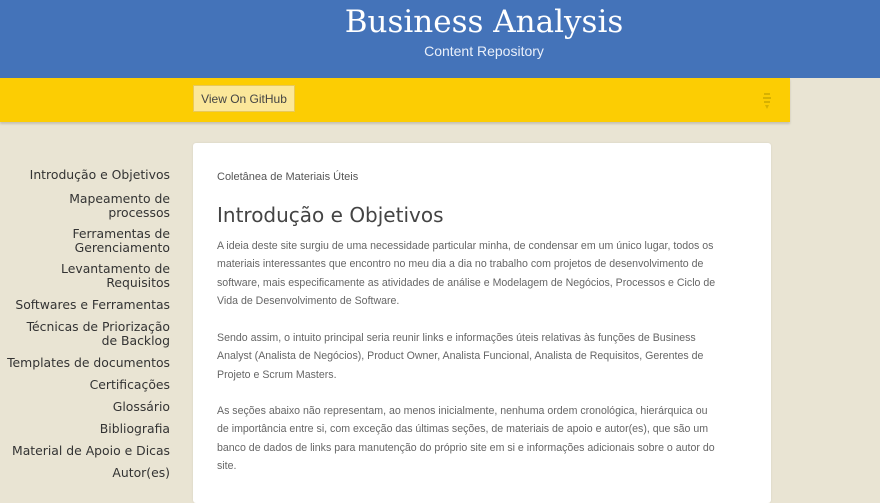 This screenshot has height=503, width=880. What do you see at coordinates (91, 451) in the screenshot?
I see `sidebar-item-material-apoio: Material de Apoio e Dicas` at bounding box center [91, 451].